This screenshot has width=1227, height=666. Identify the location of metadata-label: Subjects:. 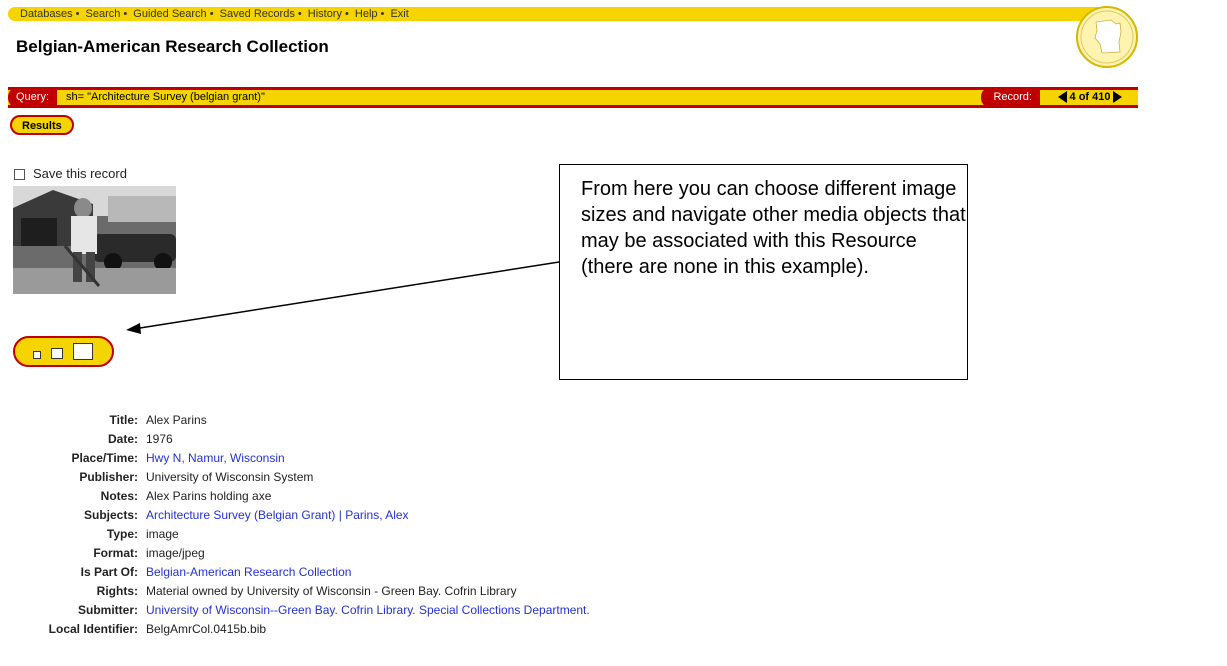
(110, 515).